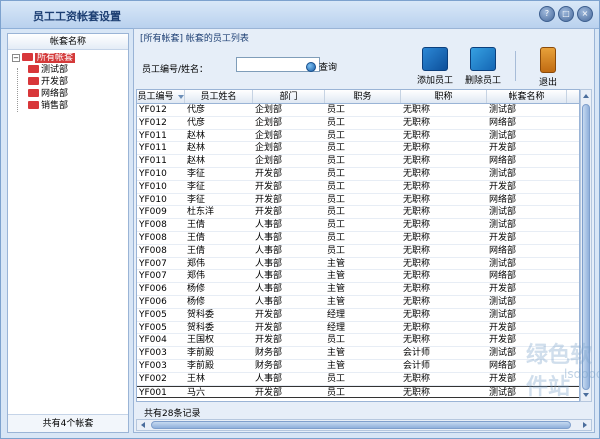 The width and height of the screenshot is (600, 439). I want to click on table-cell: 郑伟, so click(196, 276).